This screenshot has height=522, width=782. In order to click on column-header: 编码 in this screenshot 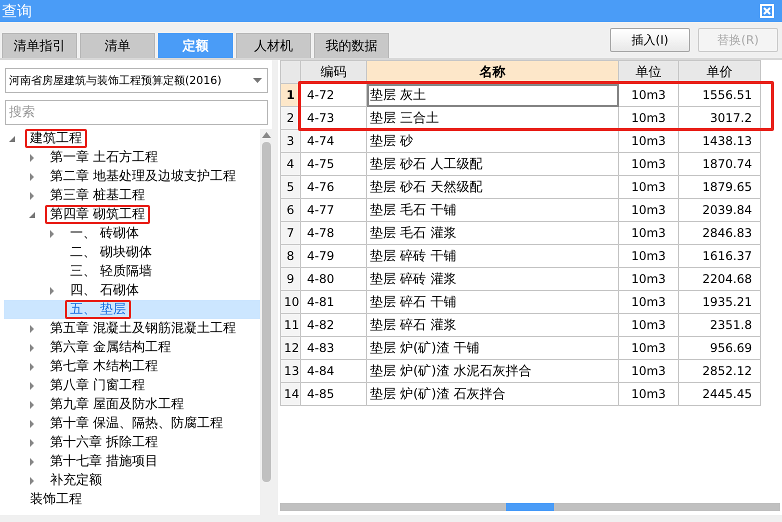, I will do `click(333, 72)`.